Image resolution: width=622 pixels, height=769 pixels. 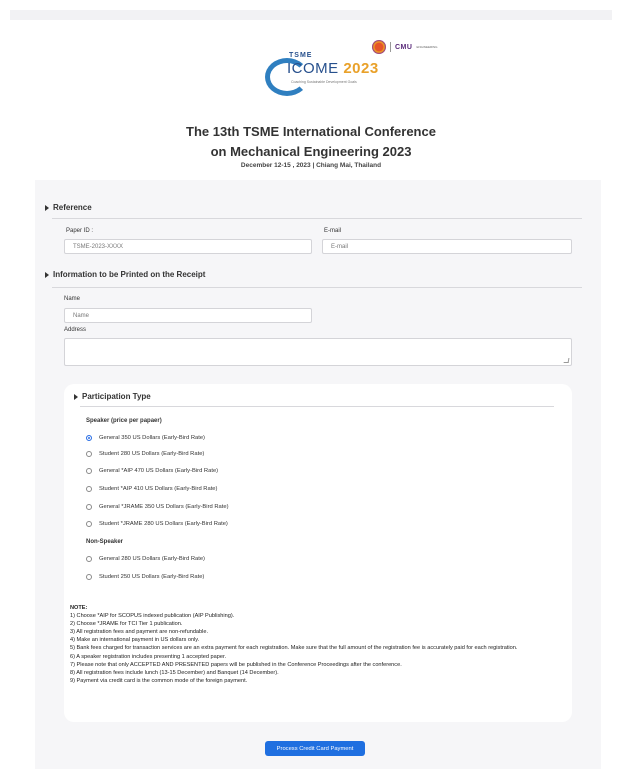 I want to click on reference-heading-label: Reference, so click(x=72, y=207).